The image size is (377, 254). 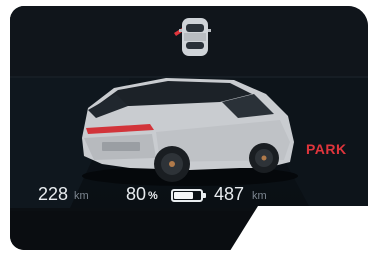 I want to click on battery-percent-value: 80, so click(x=136, y=194).